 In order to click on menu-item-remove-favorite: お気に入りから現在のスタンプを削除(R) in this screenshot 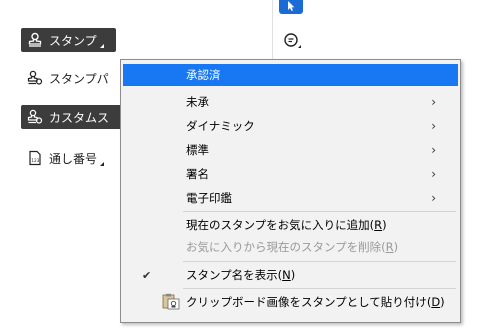, I will do `click(292, 247)`.